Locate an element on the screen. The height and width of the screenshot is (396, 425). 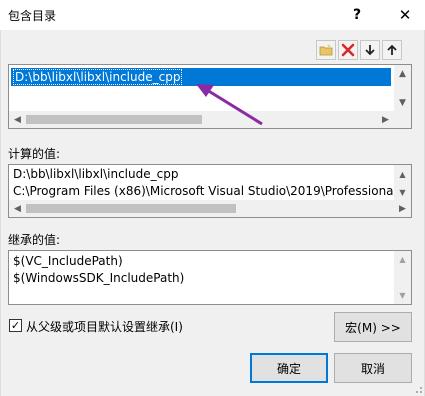
checkmark-icon: ✓ is located at coordinates (15, 325).